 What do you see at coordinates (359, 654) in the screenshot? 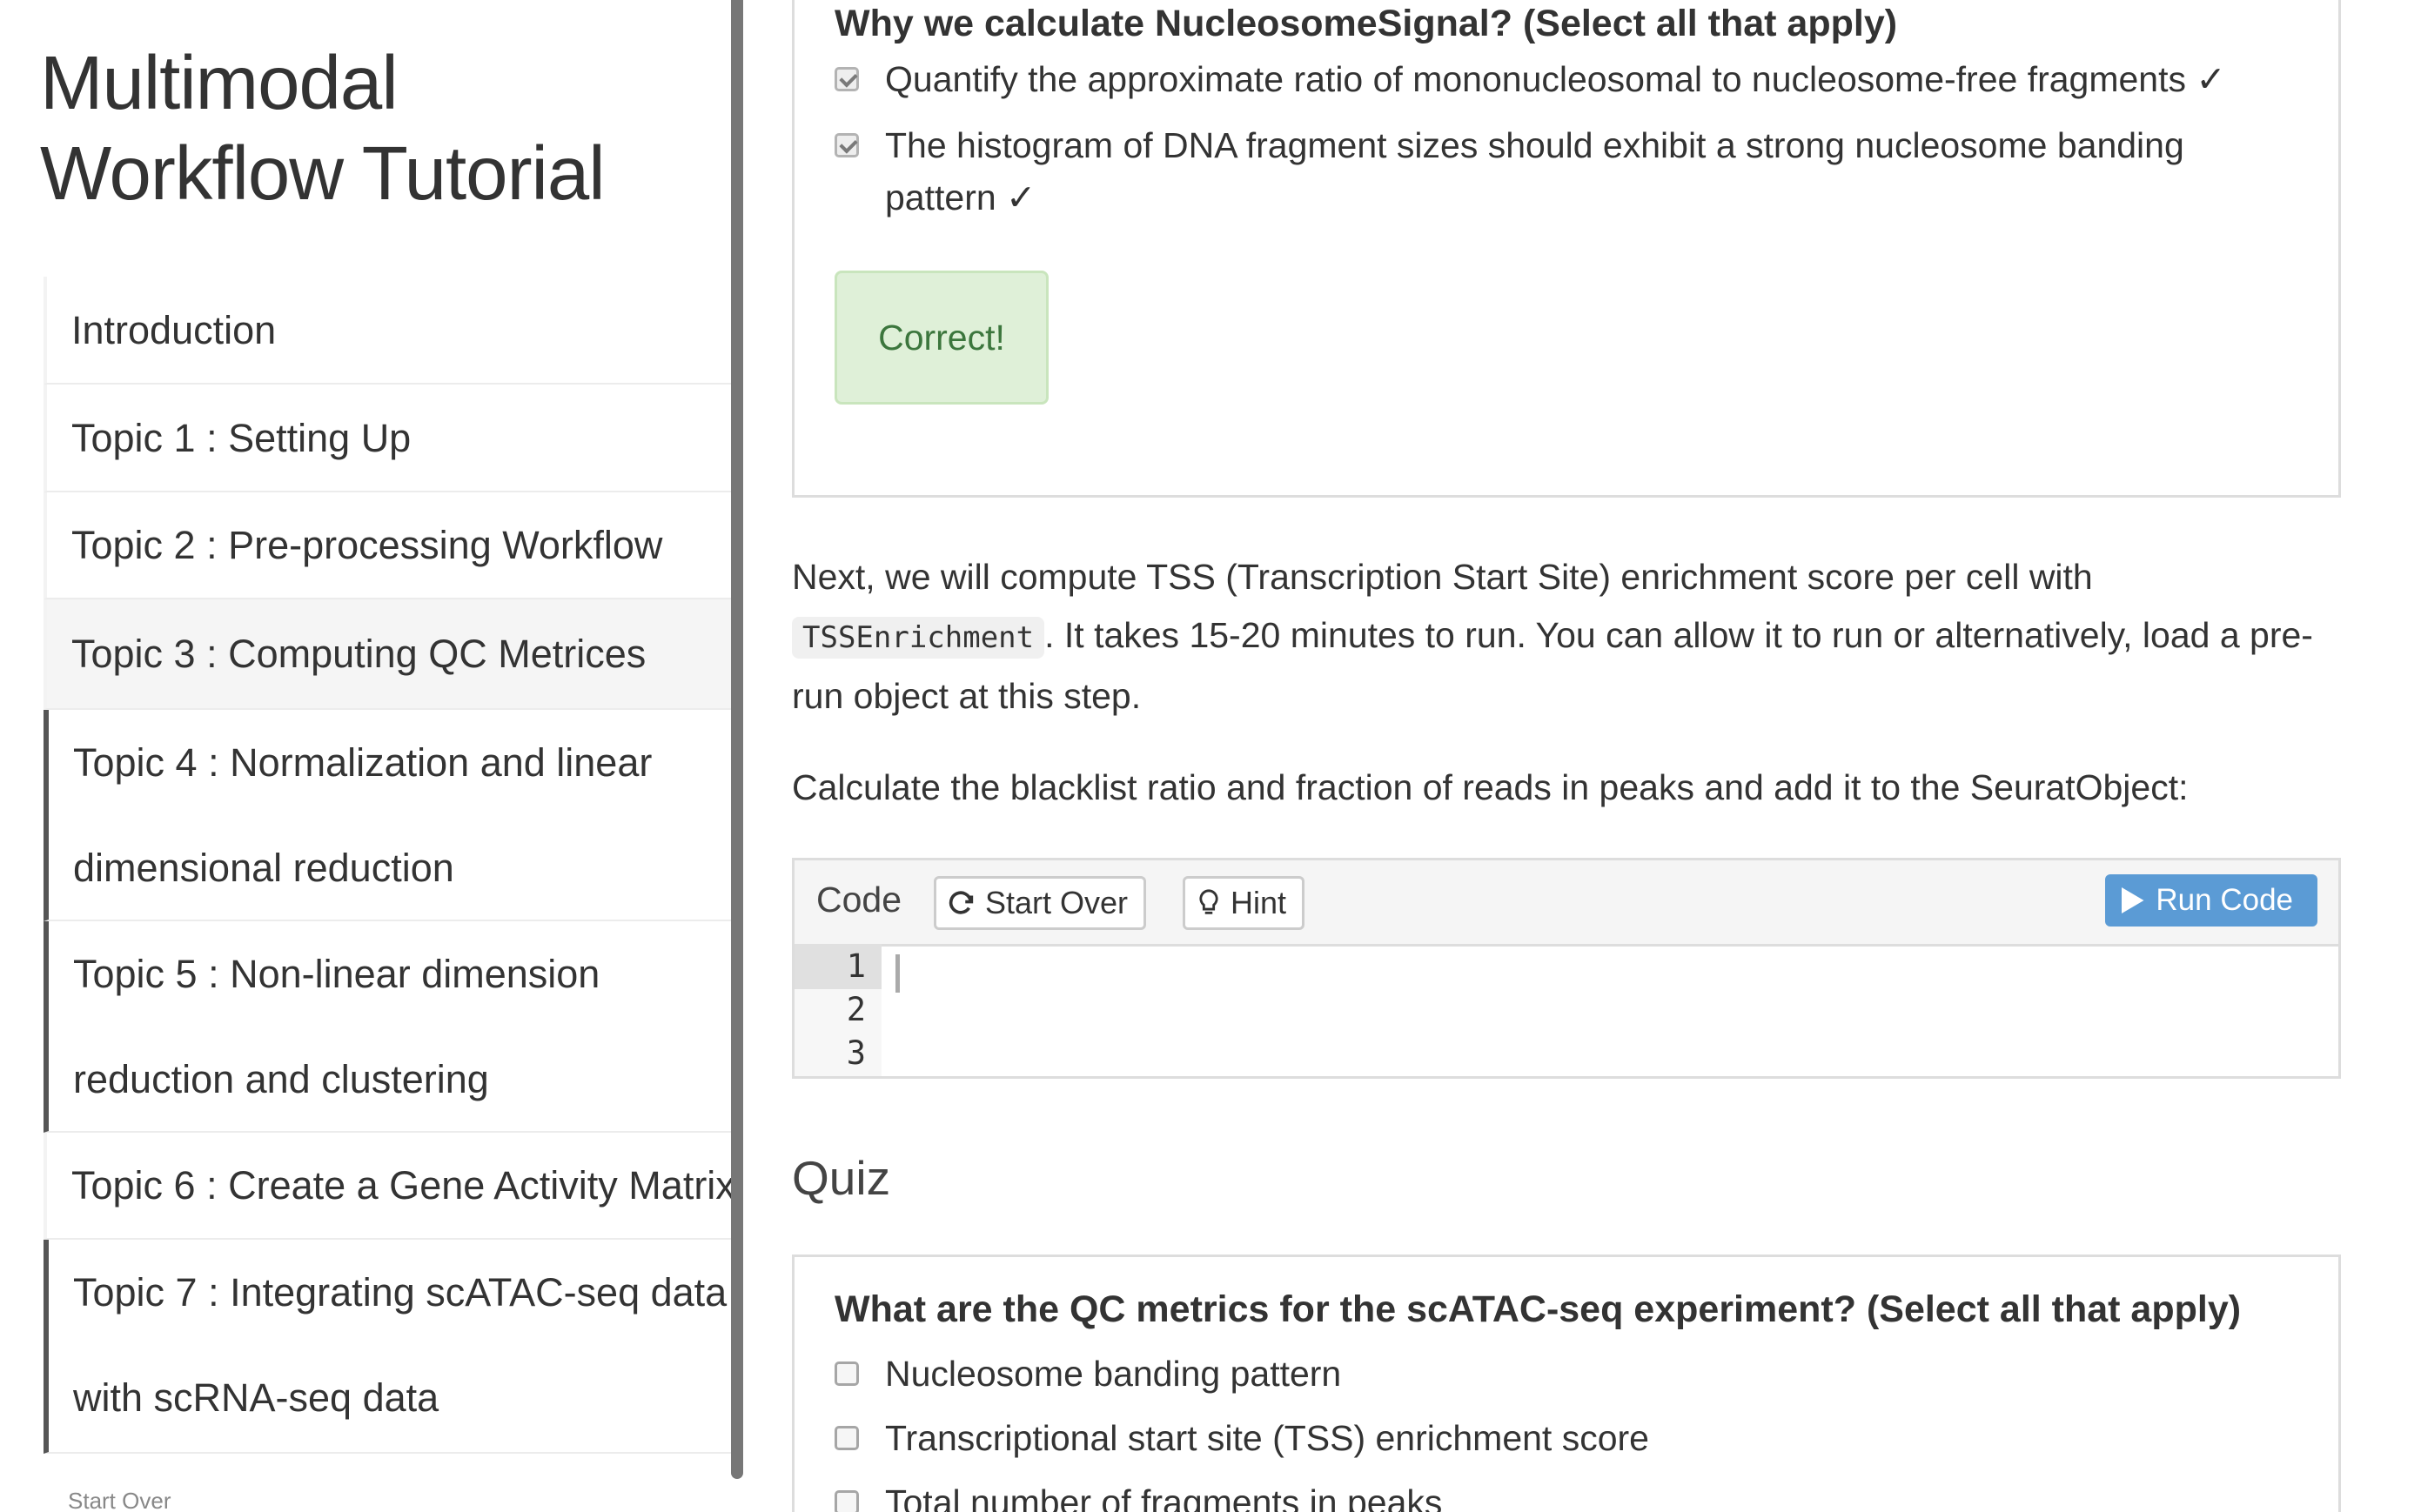
I see `toc-item-label: Topic 3 : Computing QC Metrices` at bounding box center [359, 654].